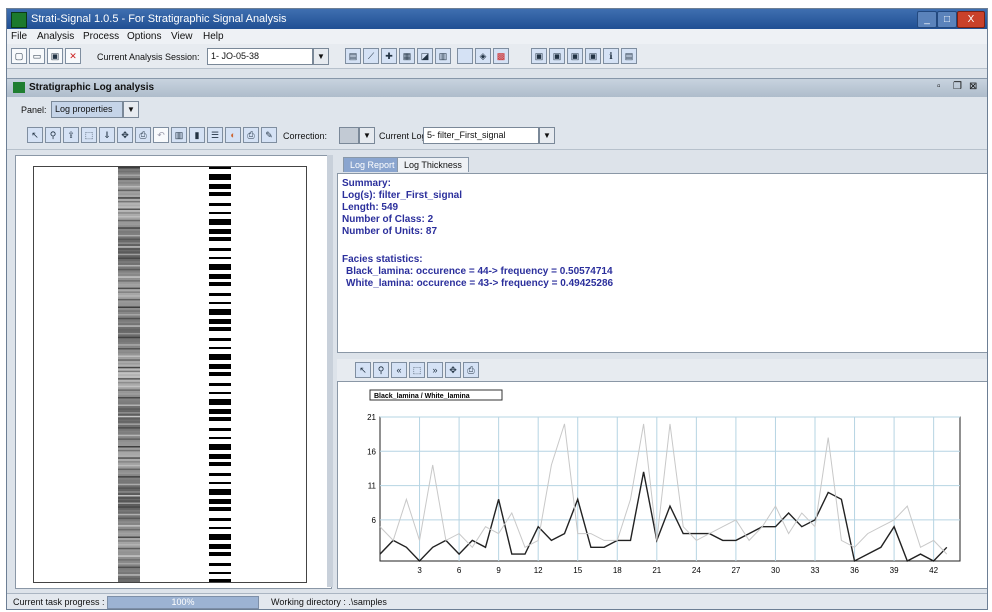  Describe the element at coordinates (35, 135) in the screenshot. I see `pointer-icon: ↖` at that location.